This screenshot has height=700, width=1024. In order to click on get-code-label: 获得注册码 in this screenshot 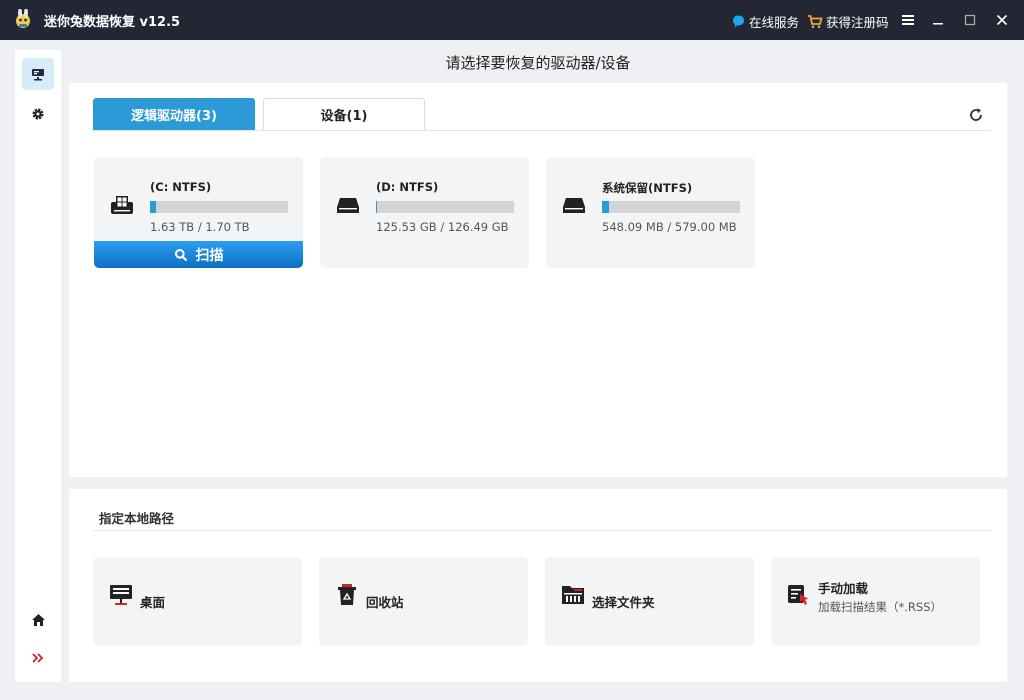, I will do `click(857, 22)`.